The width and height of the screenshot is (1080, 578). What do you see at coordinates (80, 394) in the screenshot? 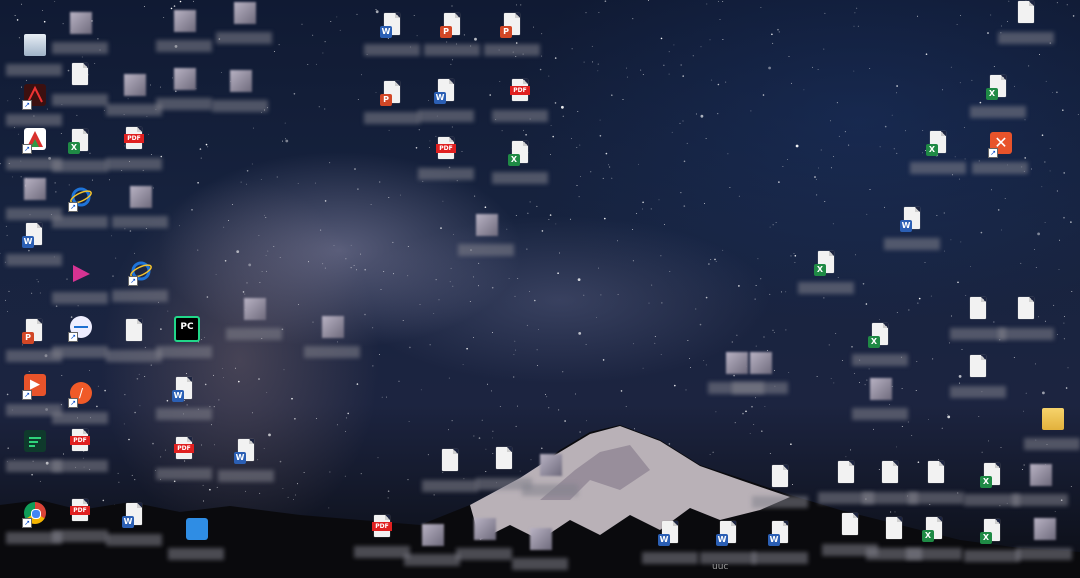
I see `orange-app-icon: / ↗` at bounding box center [80, 394].